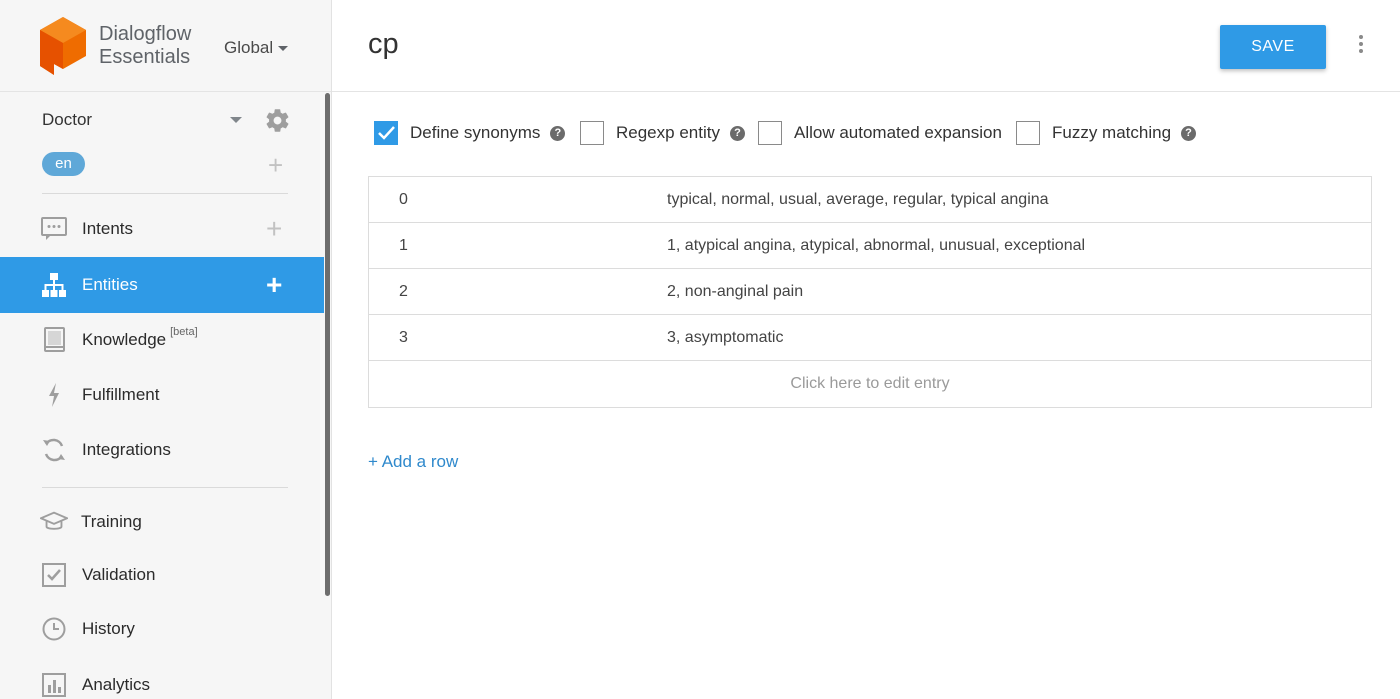  I want to click on fuzzy-matching-checkbox, so click(1028, 133).